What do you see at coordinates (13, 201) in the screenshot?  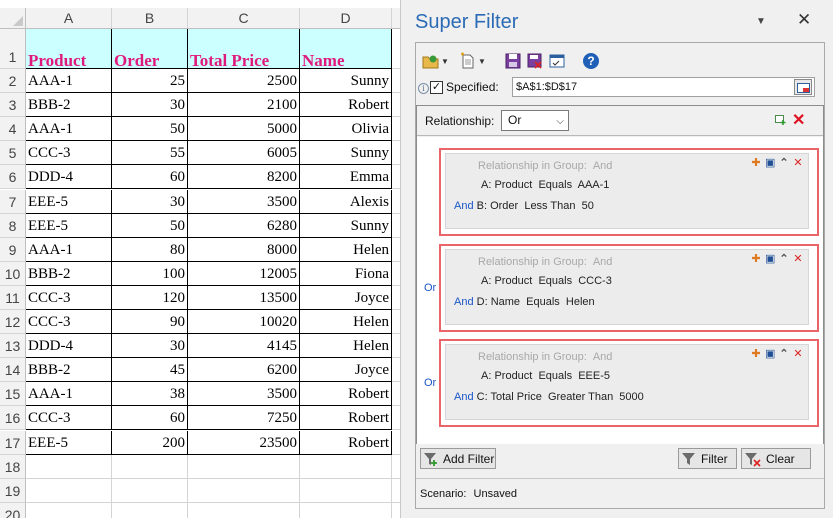 I see `row-header-7: 7` at bounding box center [13, 201].